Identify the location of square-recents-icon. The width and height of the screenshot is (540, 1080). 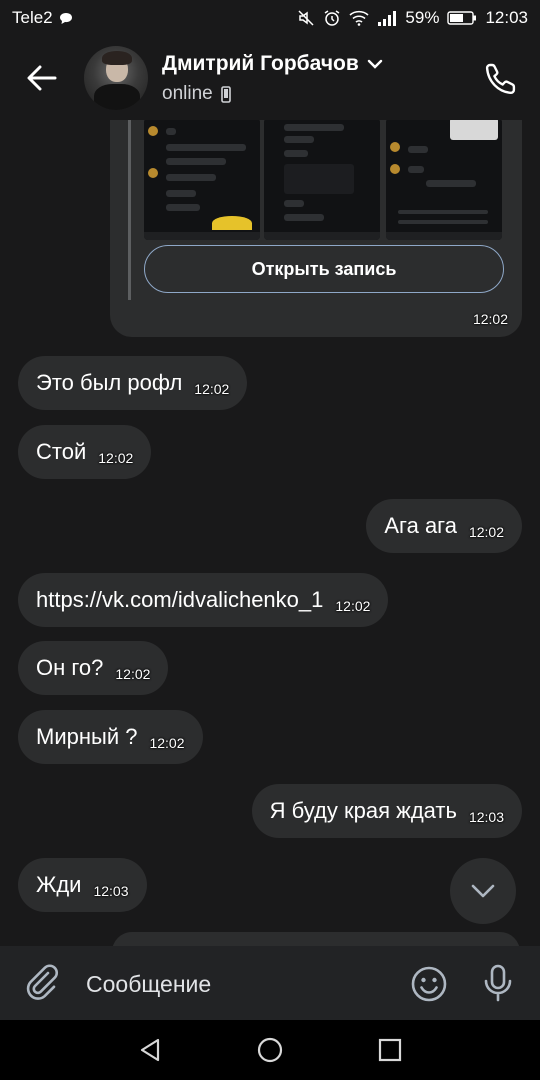
(390, 1050).